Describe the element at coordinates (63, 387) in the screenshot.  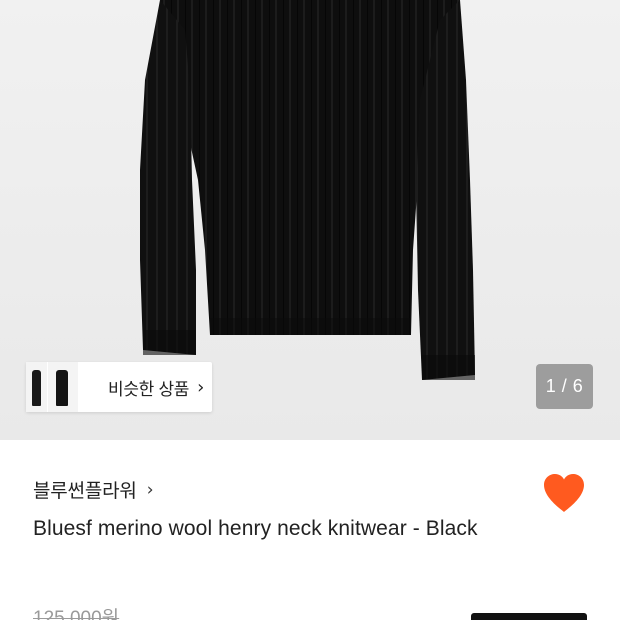
I see `similar-thumbnail` at that location.